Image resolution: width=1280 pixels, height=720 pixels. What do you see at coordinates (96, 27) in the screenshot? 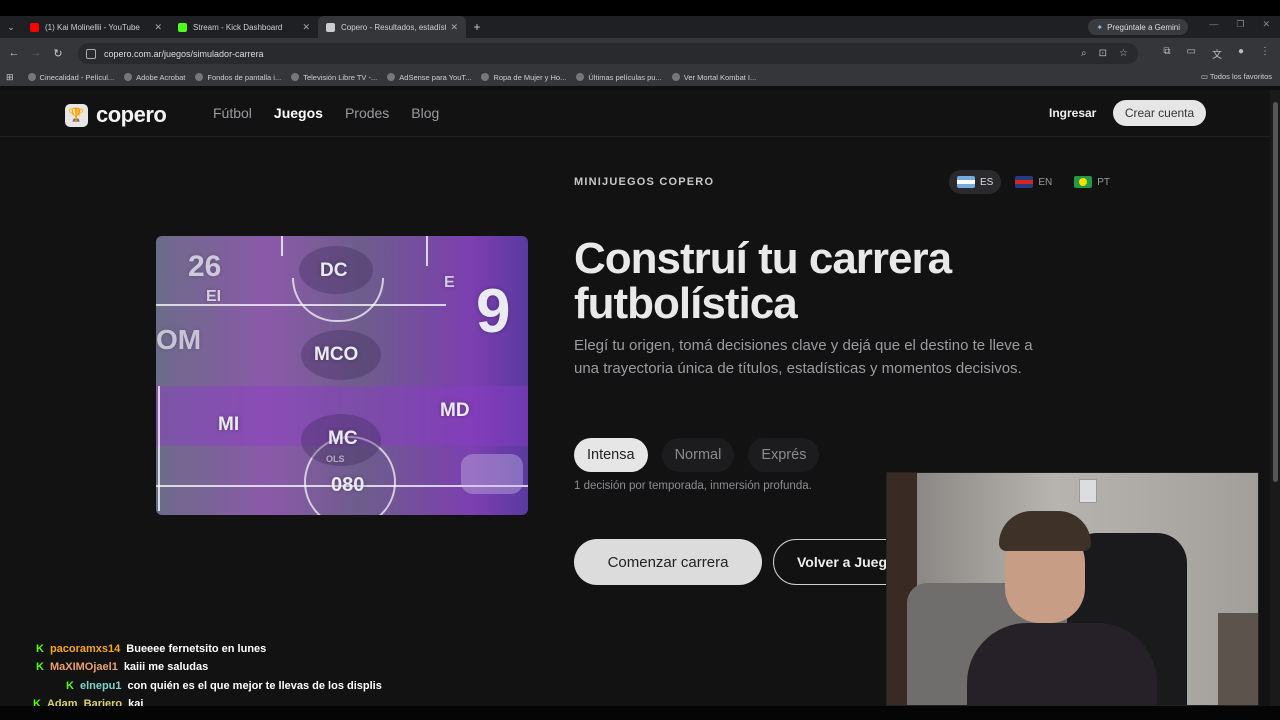
I see `tab-youtube: (1) Kai Molinellii - YouTube ✕` at bounding box center [96, 27].